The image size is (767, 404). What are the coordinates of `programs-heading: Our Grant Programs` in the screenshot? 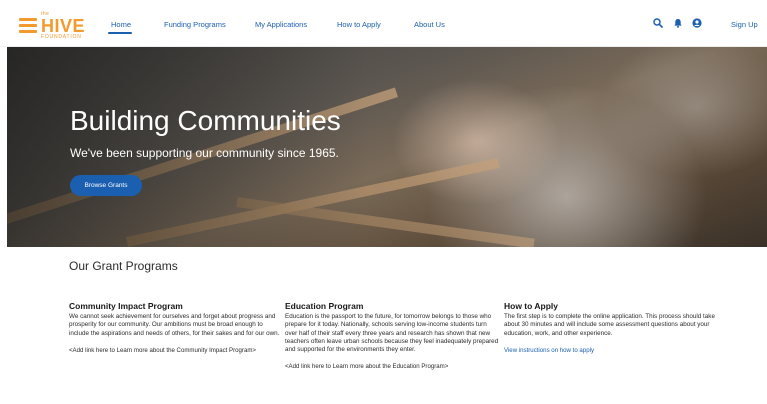 It's located at (123, 266).